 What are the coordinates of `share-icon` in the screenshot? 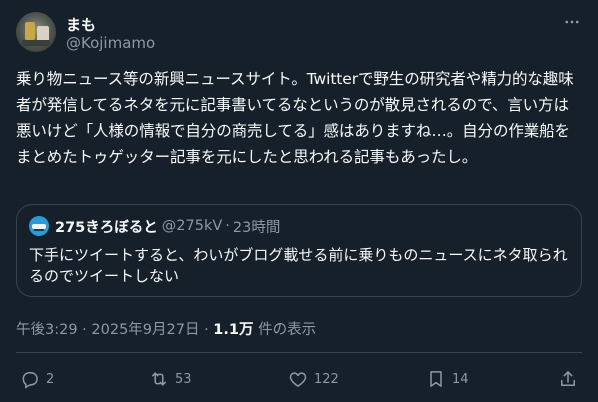 It's located at (568, 378).